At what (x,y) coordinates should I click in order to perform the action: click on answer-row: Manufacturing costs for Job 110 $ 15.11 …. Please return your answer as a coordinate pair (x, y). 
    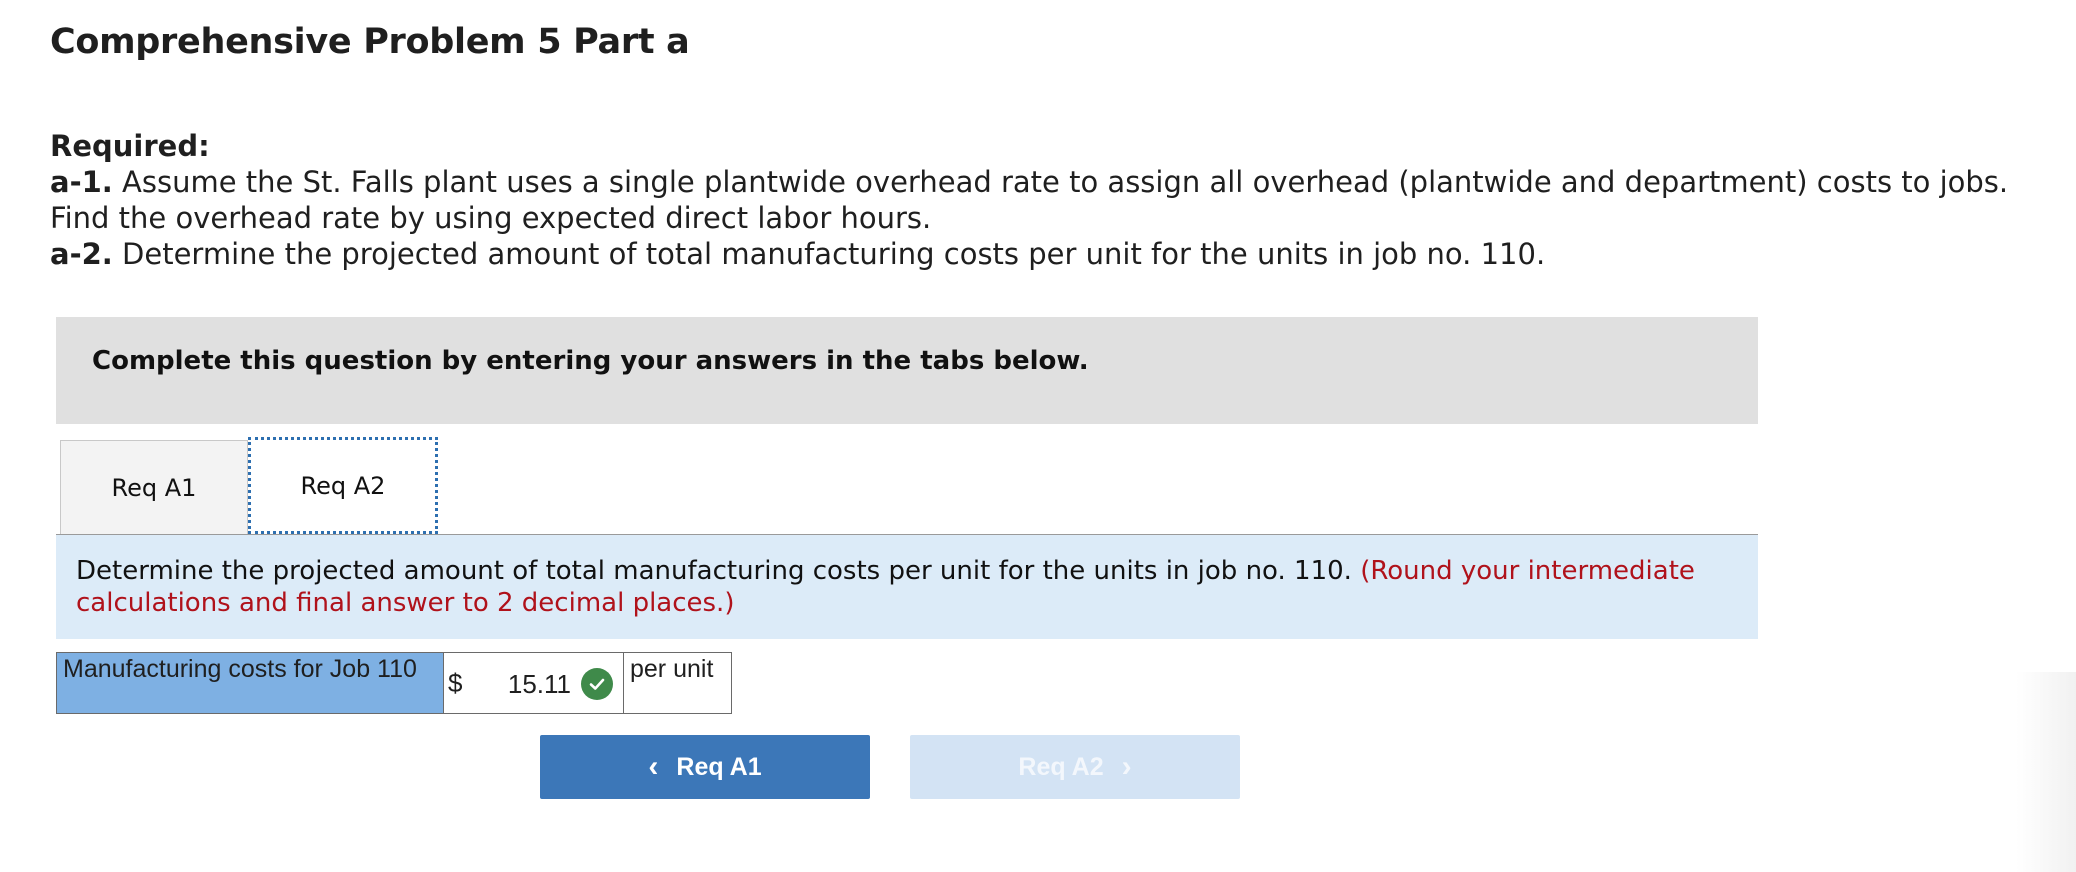
    Looking at the image, I should click on (394, 683).